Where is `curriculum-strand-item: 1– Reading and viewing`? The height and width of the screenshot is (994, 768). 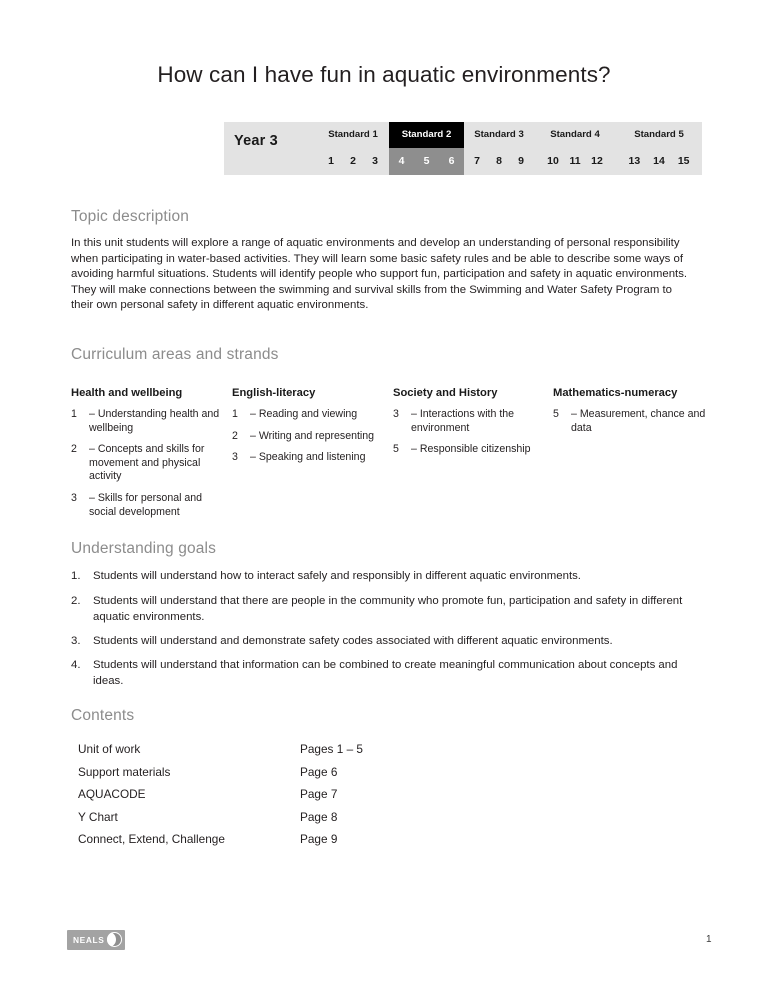 curriculum-strand-item: 1– Reading and viewing is located at coordinates (307, 415).